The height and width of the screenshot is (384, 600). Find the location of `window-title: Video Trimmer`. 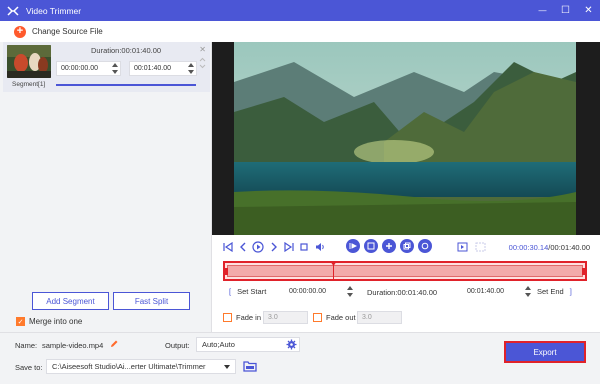

window-title: Video Trimmer is located at coordinates (54, 10).